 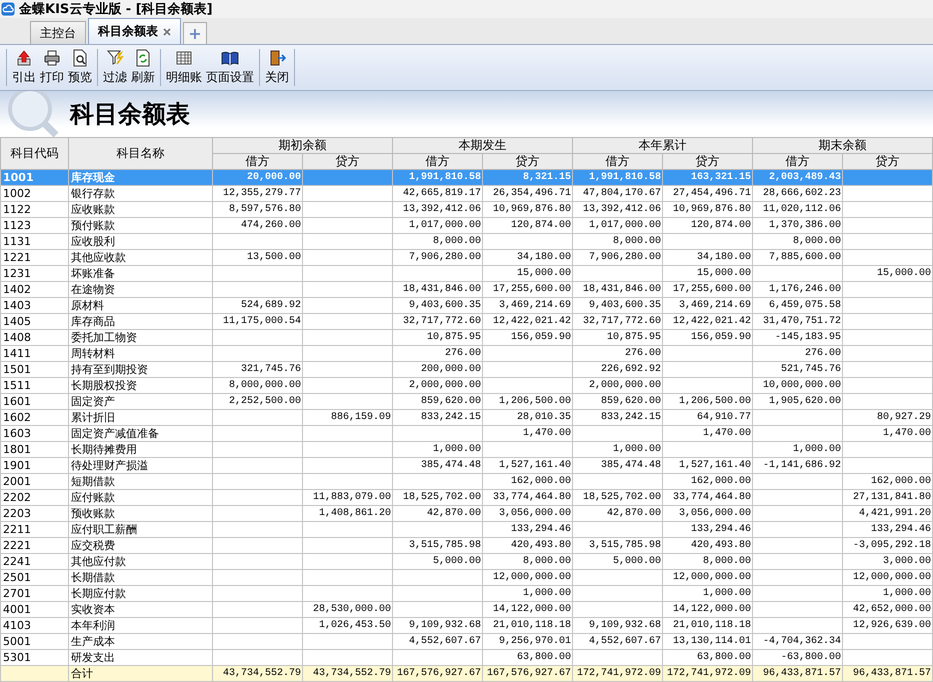 What do you see at coordinates (140, 530) in the screenshot?
I see `name-cell: 应付职工薪酬` at bounding box center [140, 530].